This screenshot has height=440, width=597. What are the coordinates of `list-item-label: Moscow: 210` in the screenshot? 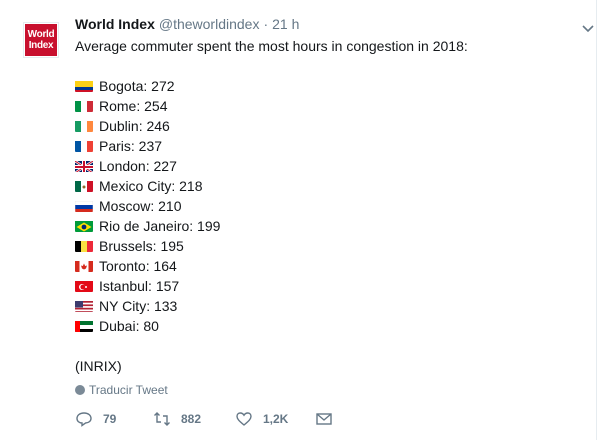 It's located at (140, 206).